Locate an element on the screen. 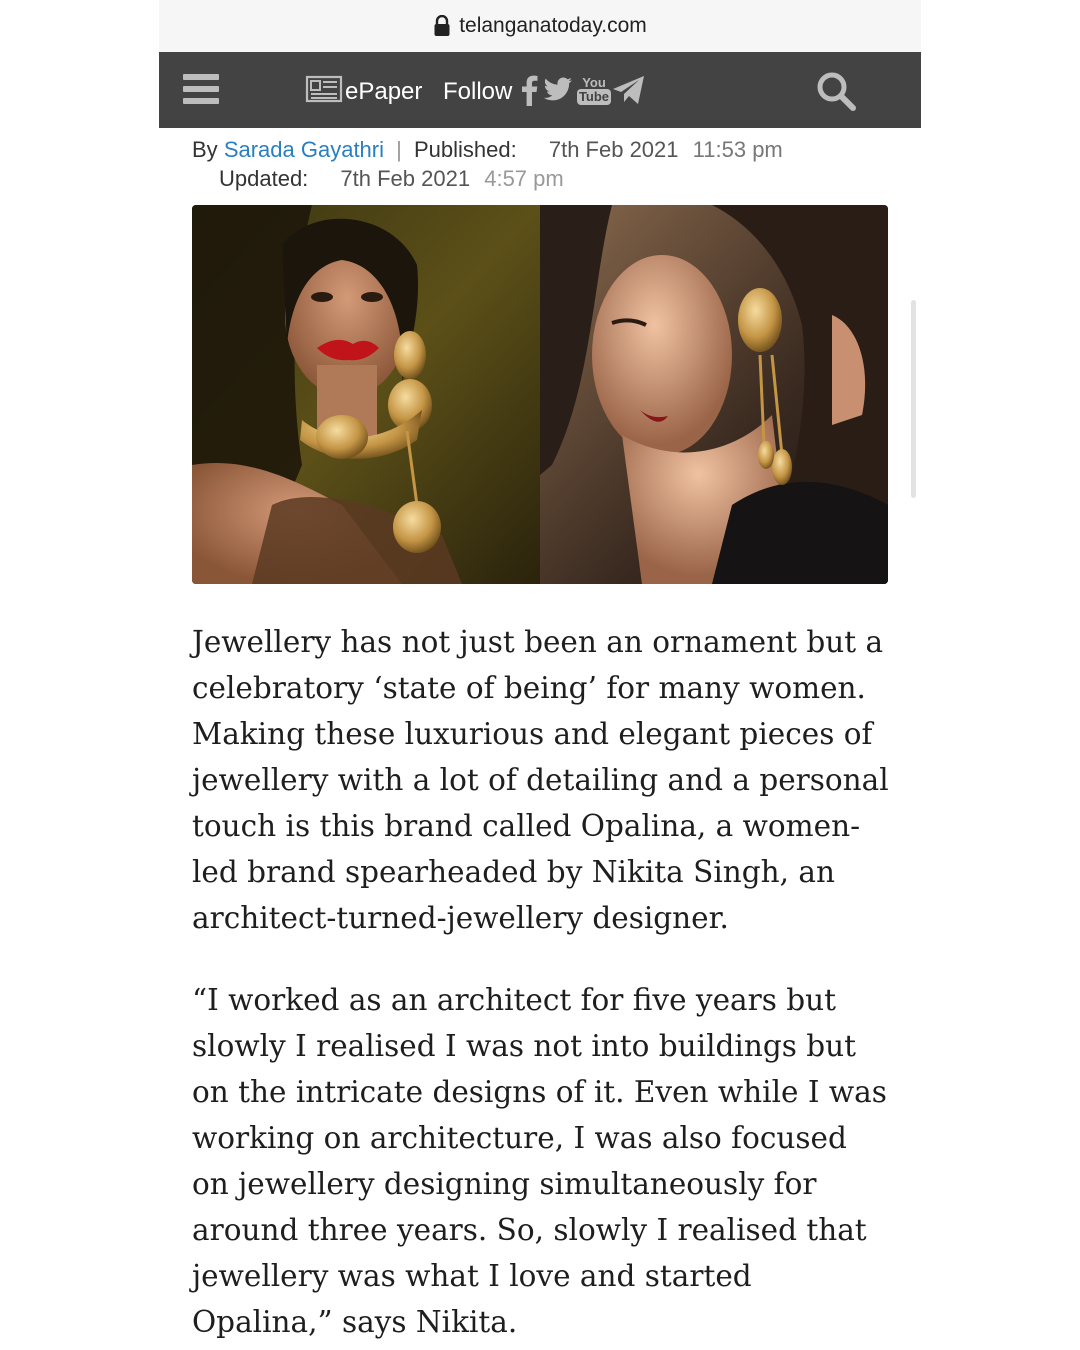 The image size is (1080, 1350). menu-icon is located at coordinates (201, 89).